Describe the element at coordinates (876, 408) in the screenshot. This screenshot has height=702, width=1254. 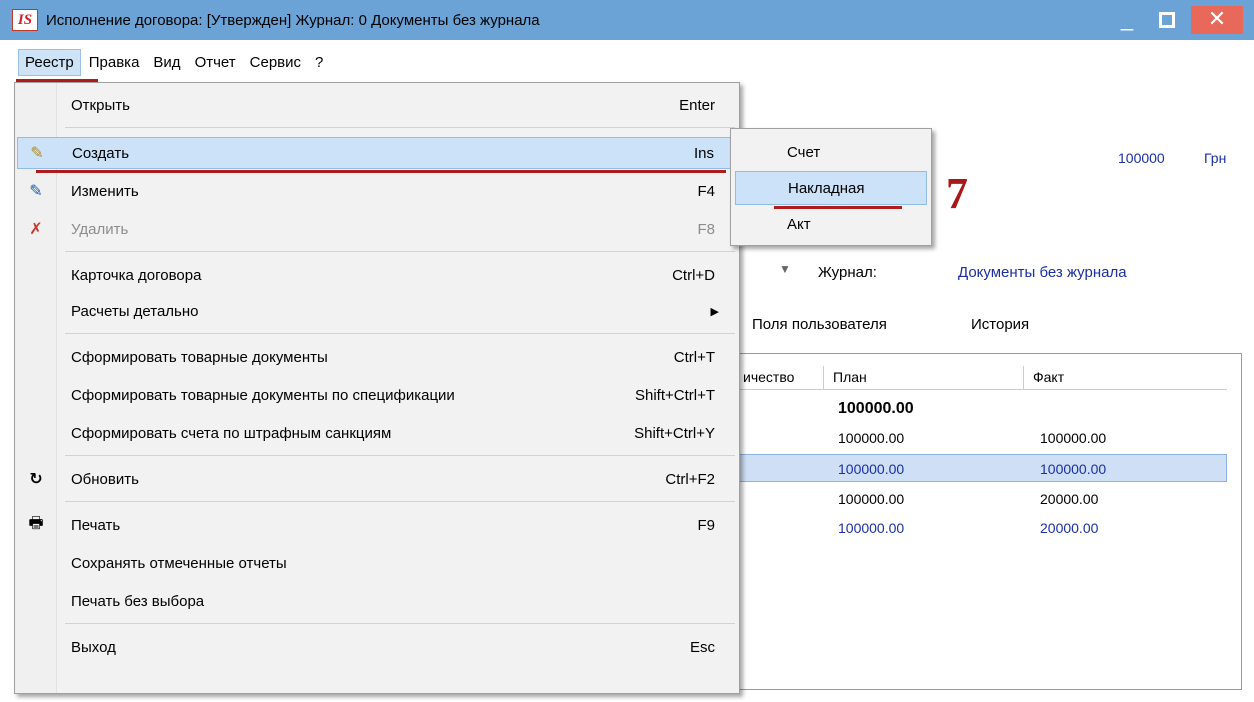
I see `table-total-plan: 100000.00` at that location.